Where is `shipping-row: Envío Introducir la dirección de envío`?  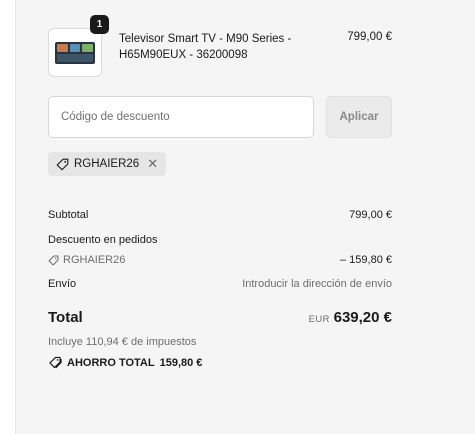
shipping-row: Envío Introducir la dirección de envío is located at coordinates (220, 284).